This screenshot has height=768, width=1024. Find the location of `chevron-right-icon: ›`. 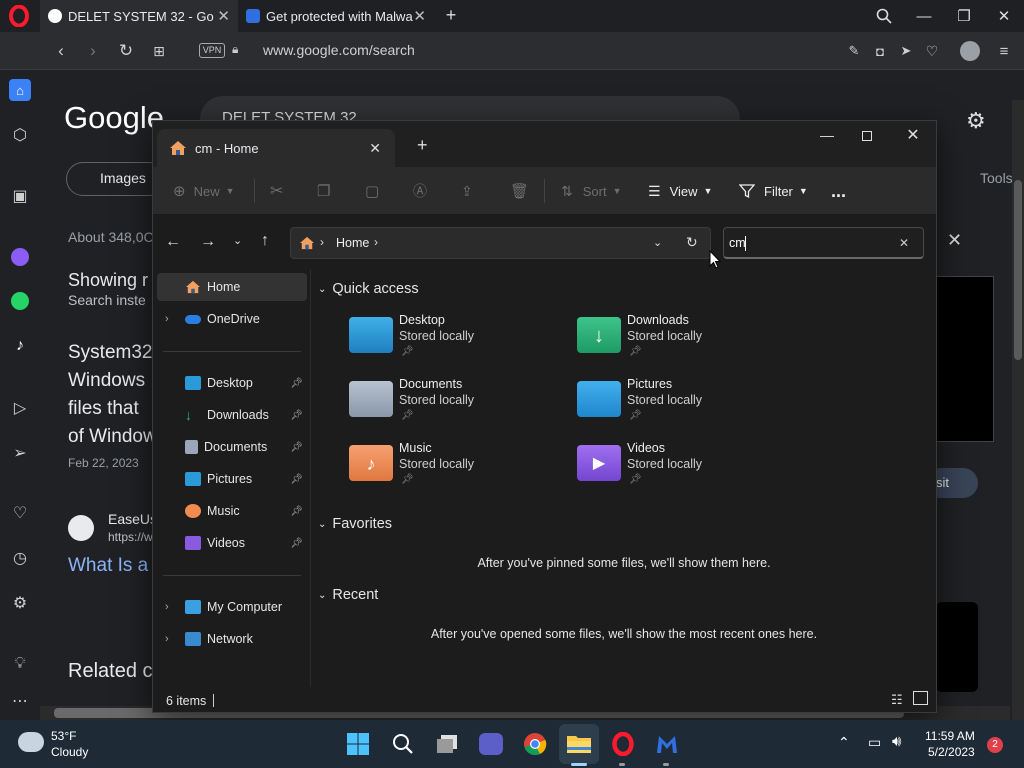

chevron-right-icon: › is located at coordinates (376, 242).